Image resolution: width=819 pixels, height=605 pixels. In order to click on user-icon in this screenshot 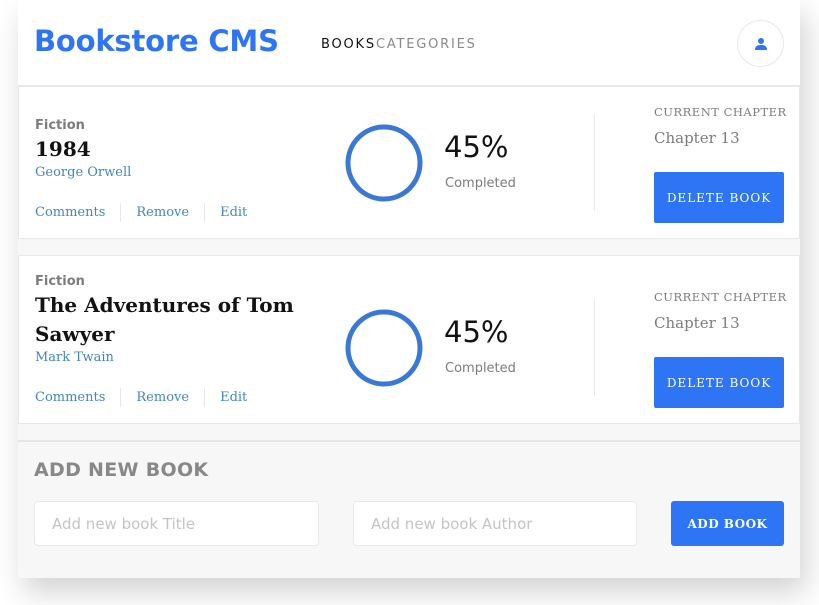, I will do `click(760, 43)`.